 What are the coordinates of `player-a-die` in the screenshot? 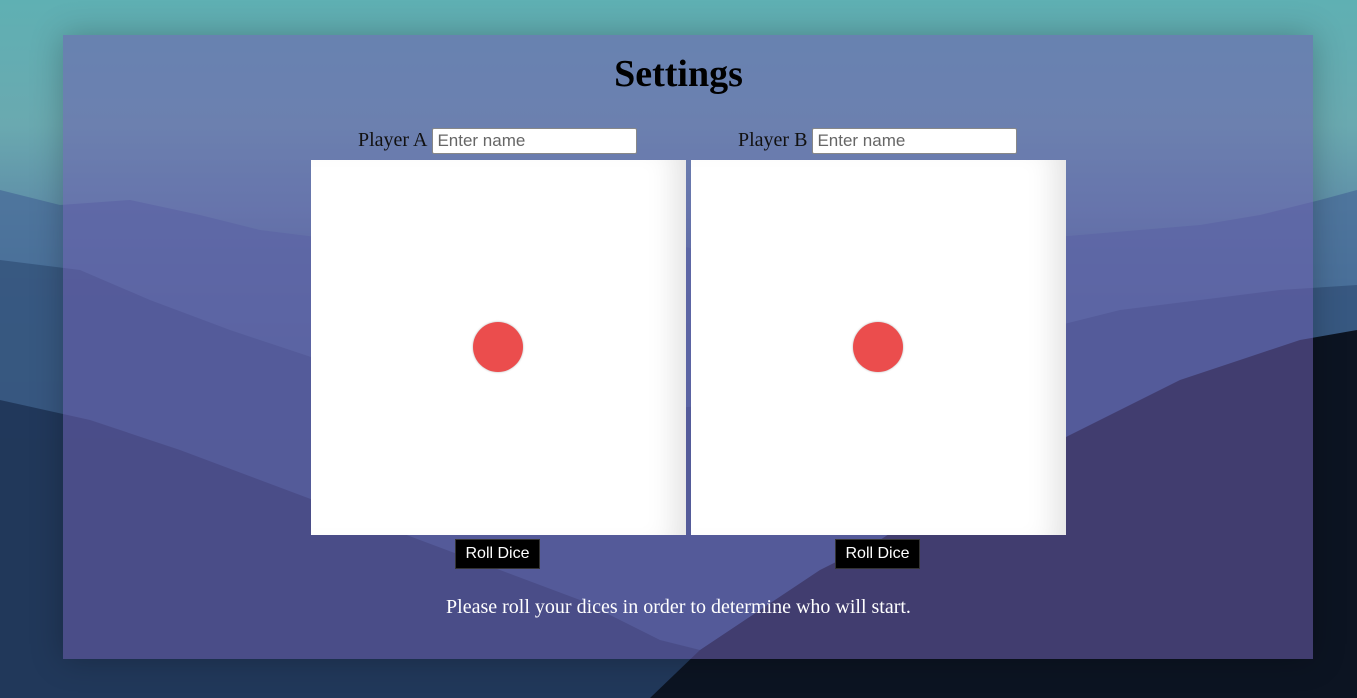 It's located at (498, 347).